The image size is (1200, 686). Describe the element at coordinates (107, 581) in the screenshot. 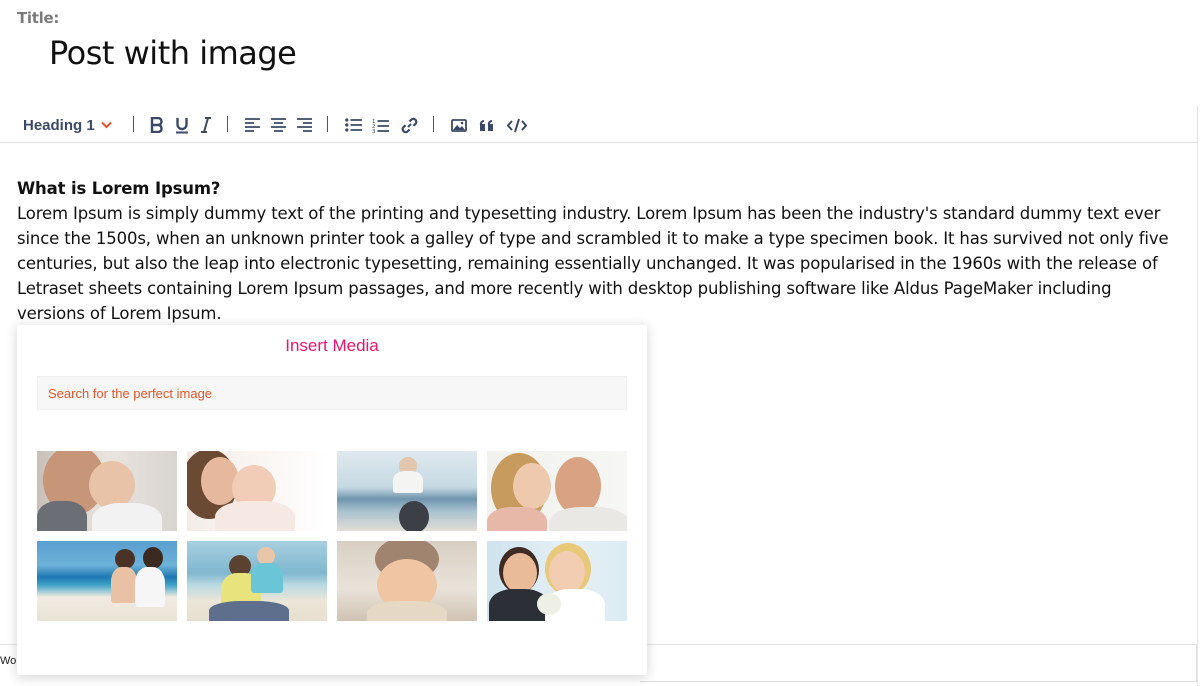

I see `mother-and-child-beach-photo` at that location.